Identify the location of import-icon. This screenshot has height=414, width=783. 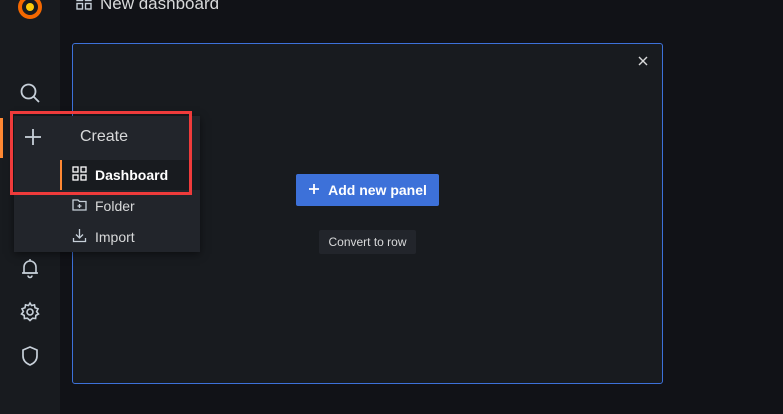
(79, 237).